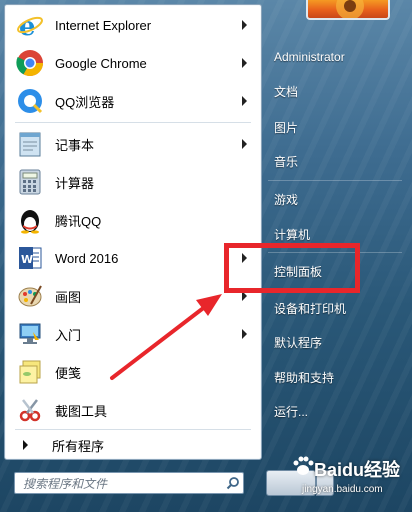 The width and height of the screenshot is (412, 512). Describe the element at coordinates (133, 258) in the screenshot. I see `program-word-2016: W Word 2016` at that location.